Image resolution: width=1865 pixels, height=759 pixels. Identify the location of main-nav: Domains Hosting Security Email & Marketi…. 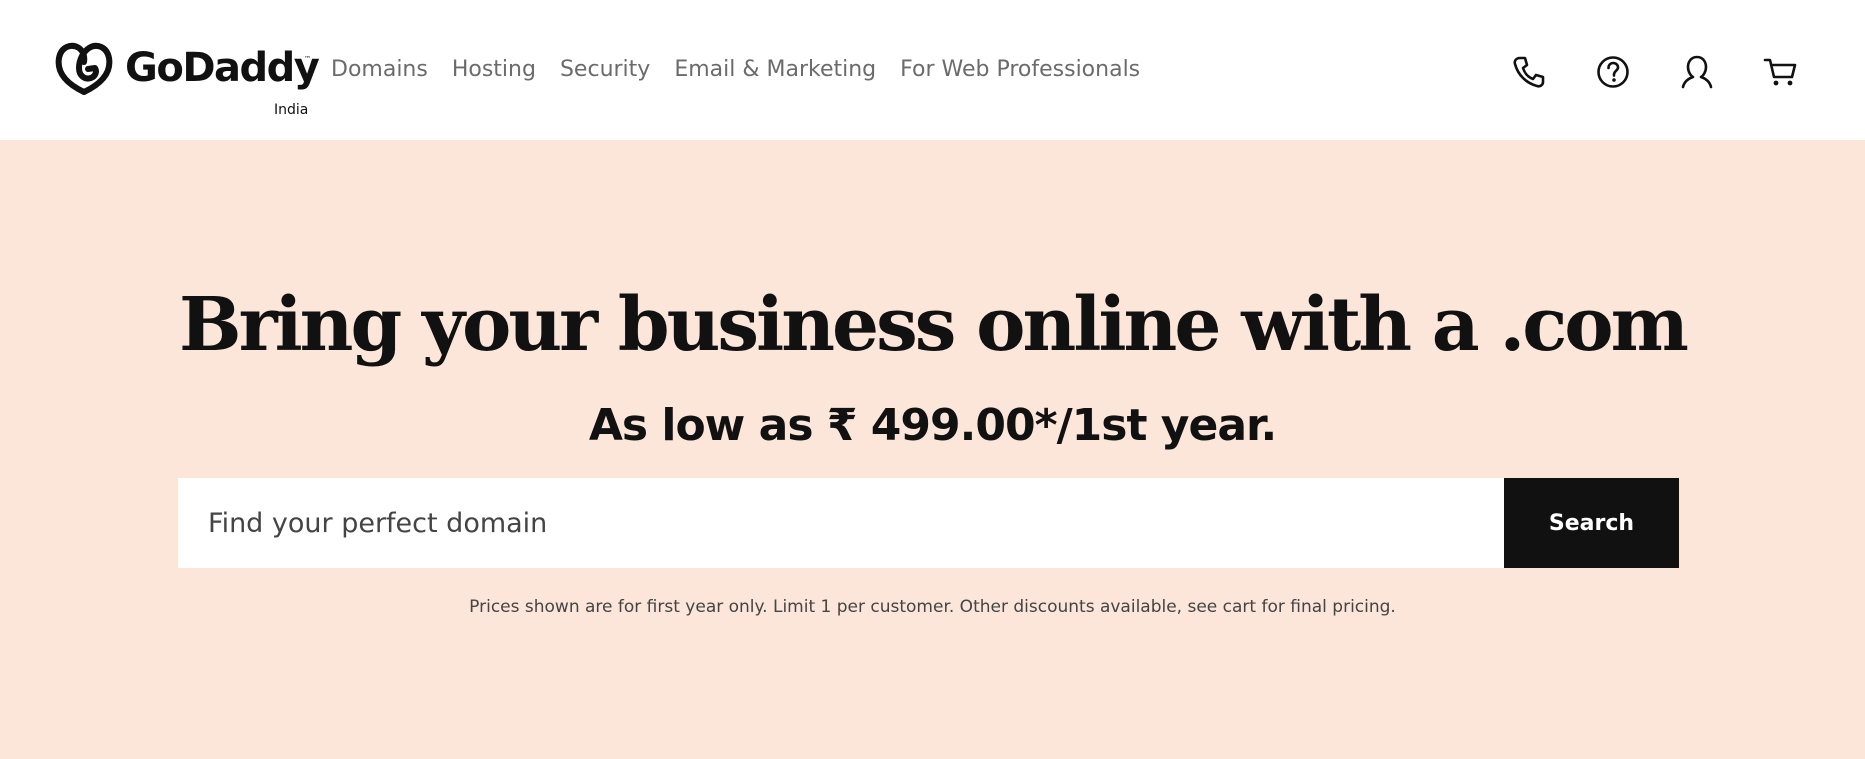
(735, 70).